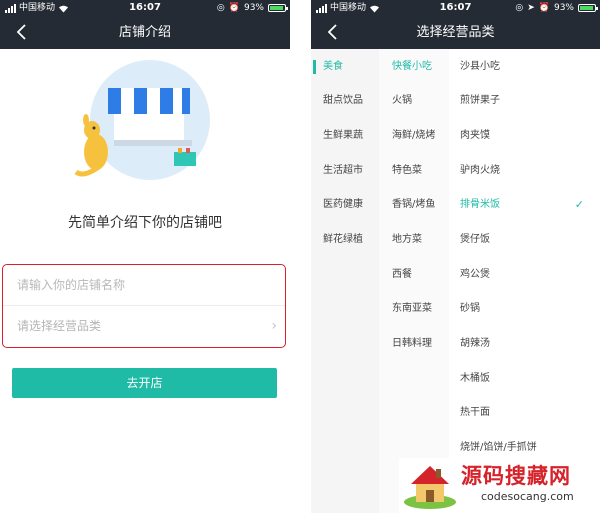 The image size is (600, 513). What do you see at coordinates (524, 309) in the screenshot?
I see `item-option: 砂锅` at bounding box center [524, 309].